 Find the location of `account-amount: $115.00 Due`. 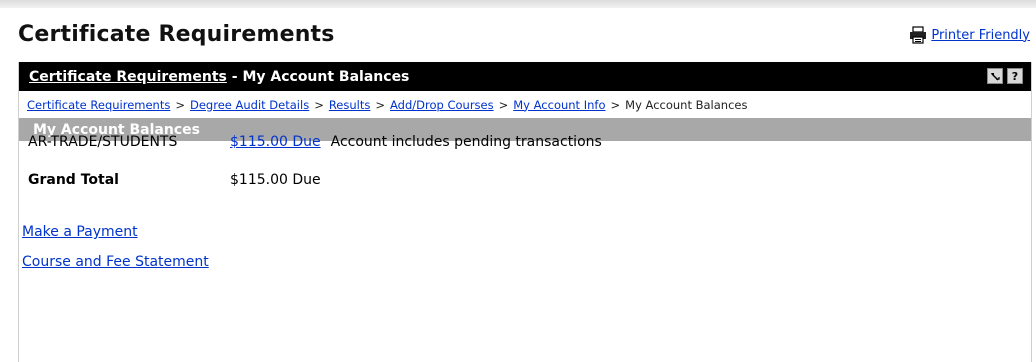

account-amount: $115.00 Due is located at coordinates (275, 142).